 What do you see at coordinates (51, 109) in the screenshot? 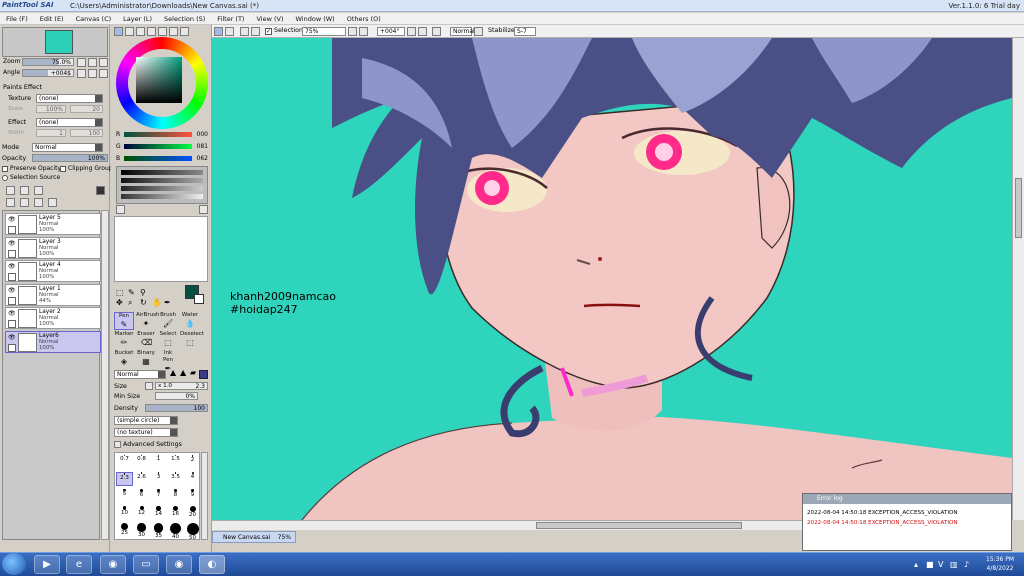
I see `scale-slider: 100%` at bounding box center [51, 109].